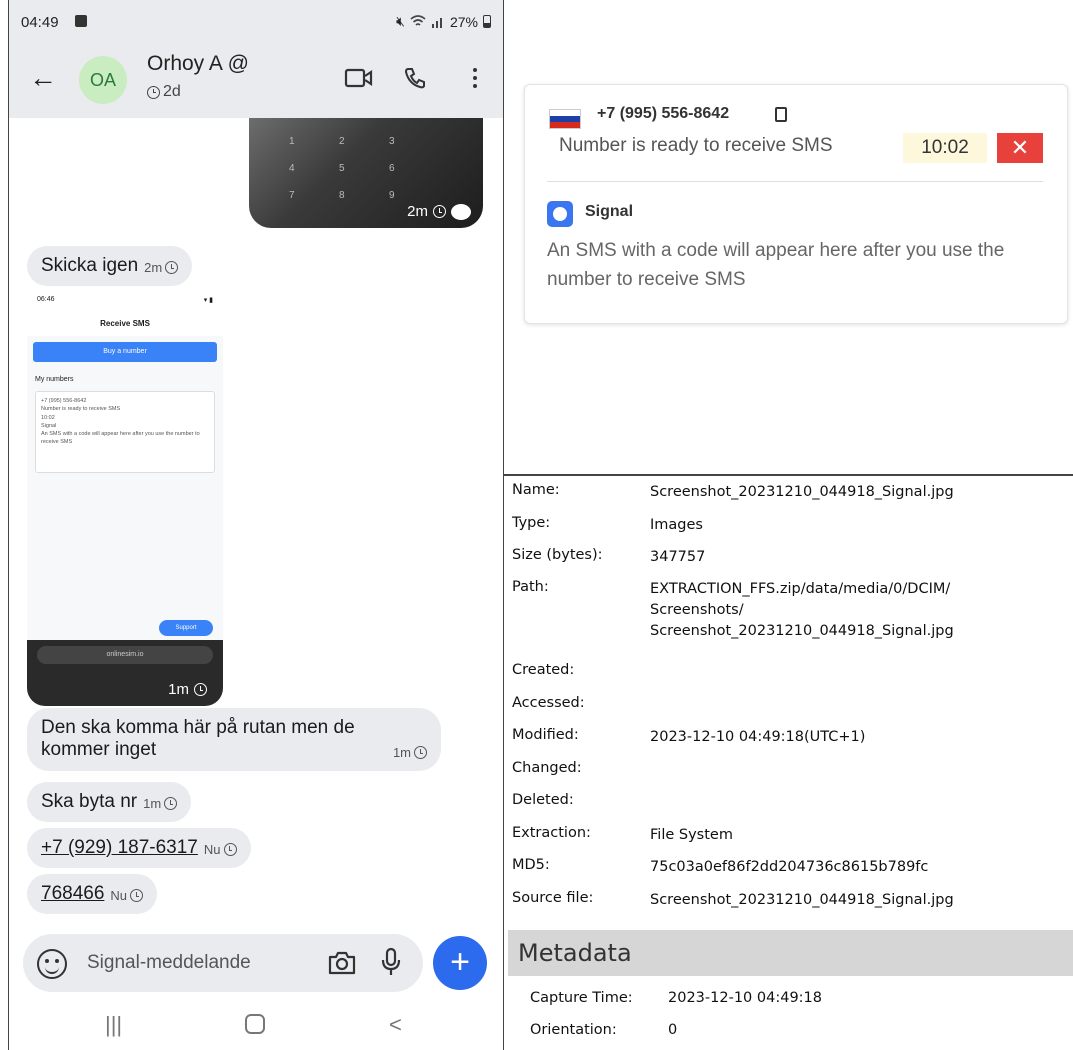 The width and height of the screenshot is (1073, 1050). What do you see at coordinates (90, 265) in the screenshot?
I see `message-text: Skicka igen` at bounding box center [90, 265].